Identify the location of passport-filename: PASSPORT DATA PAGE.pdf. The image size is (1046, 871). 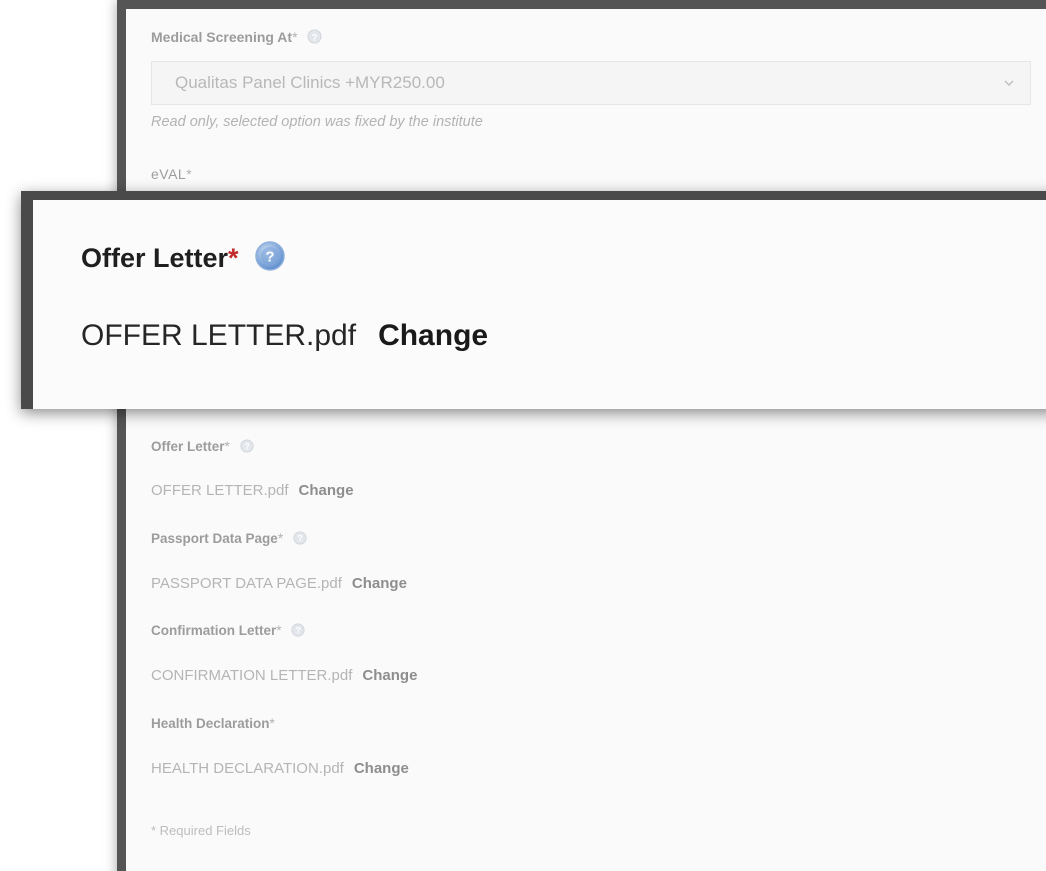
(246, 583).